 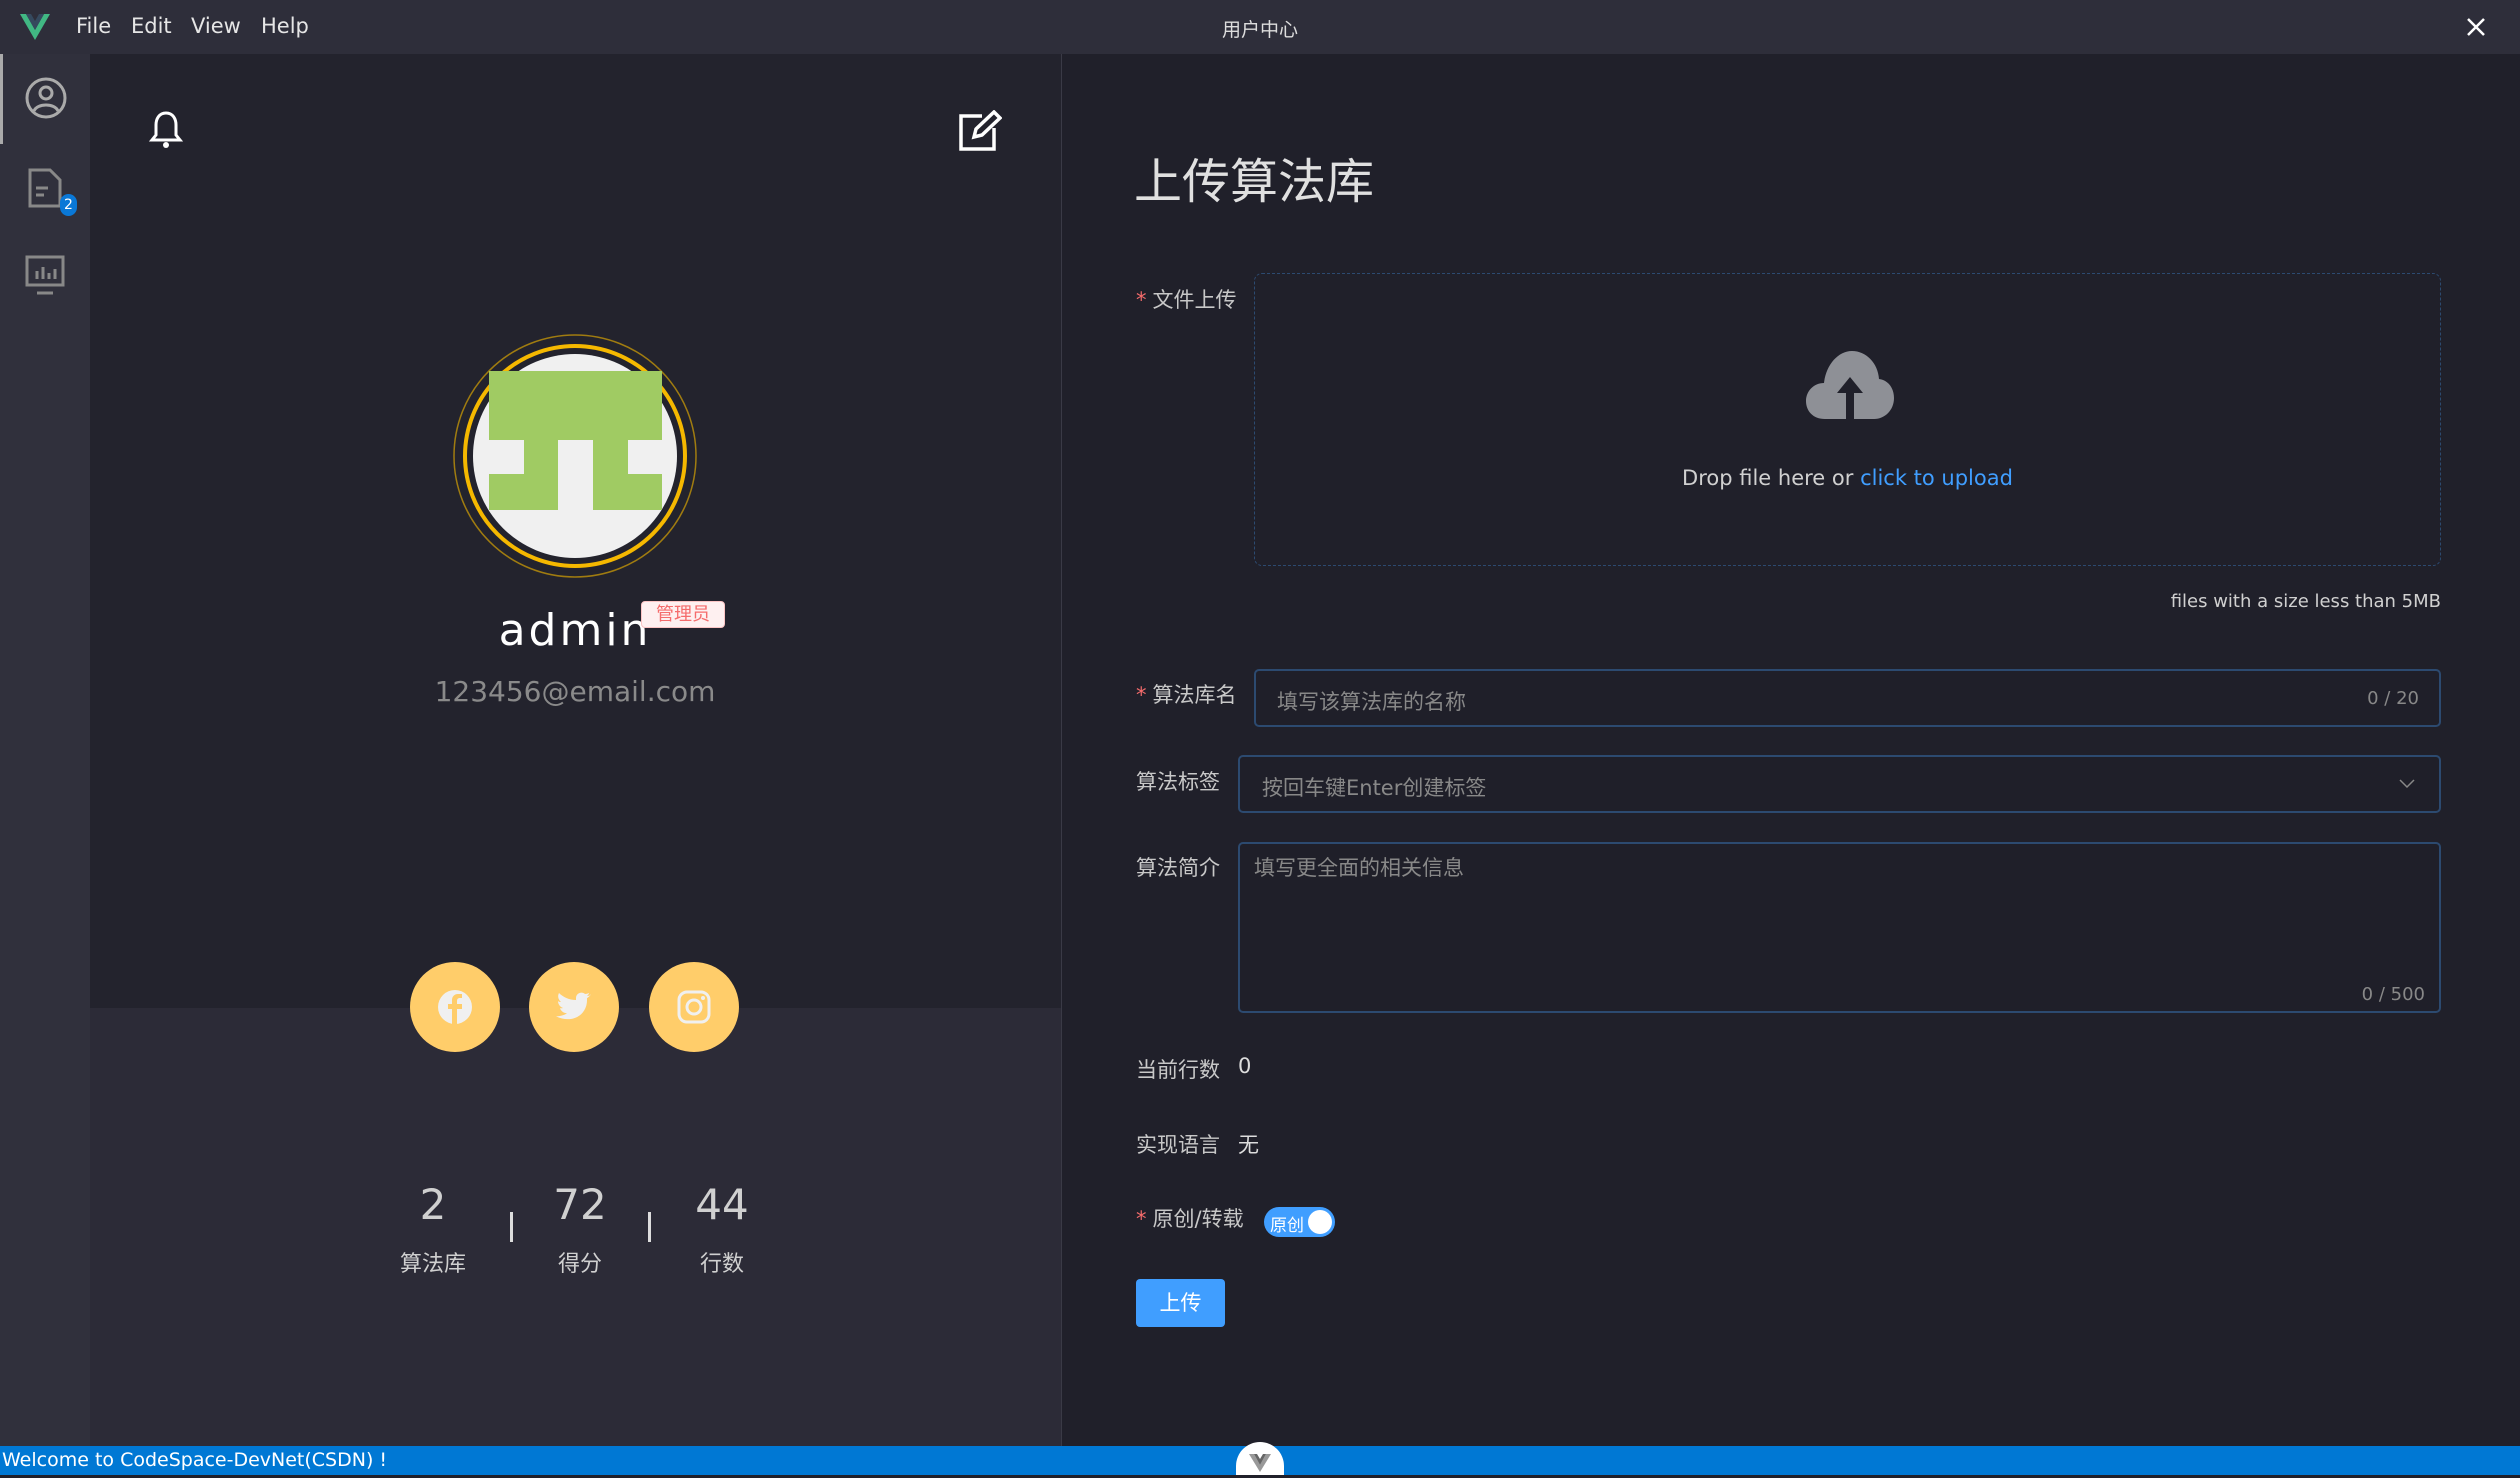 I want to click on lines-value: 0, so click(x=1245, y=1066).